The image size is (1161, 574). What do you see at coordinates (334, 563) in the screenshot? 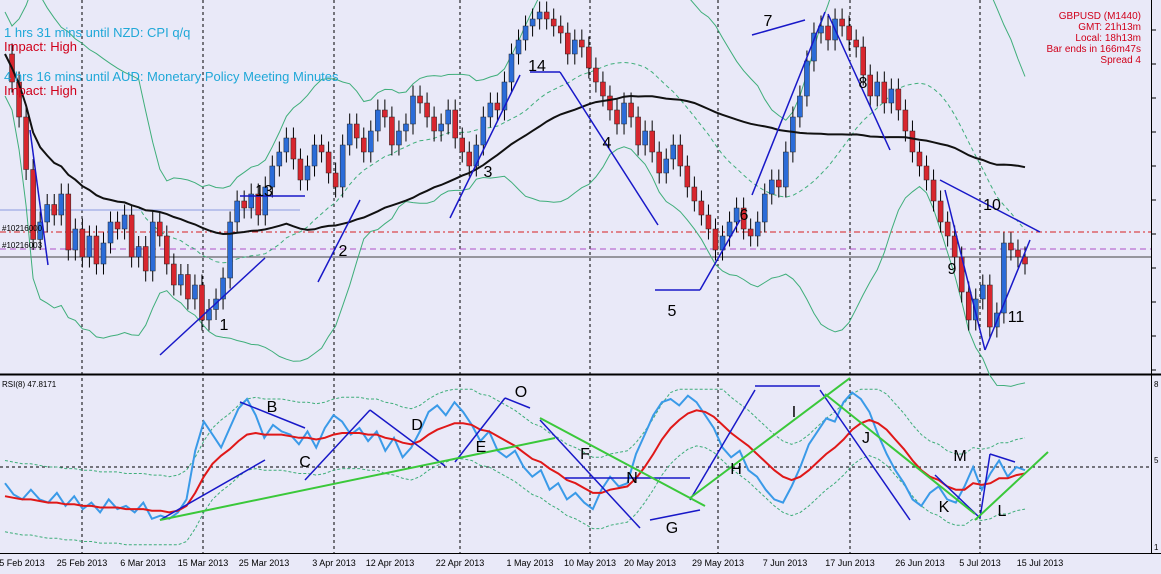
I see `x-tick-label: 3 Apr 2013` at bounding box center [334, 563].